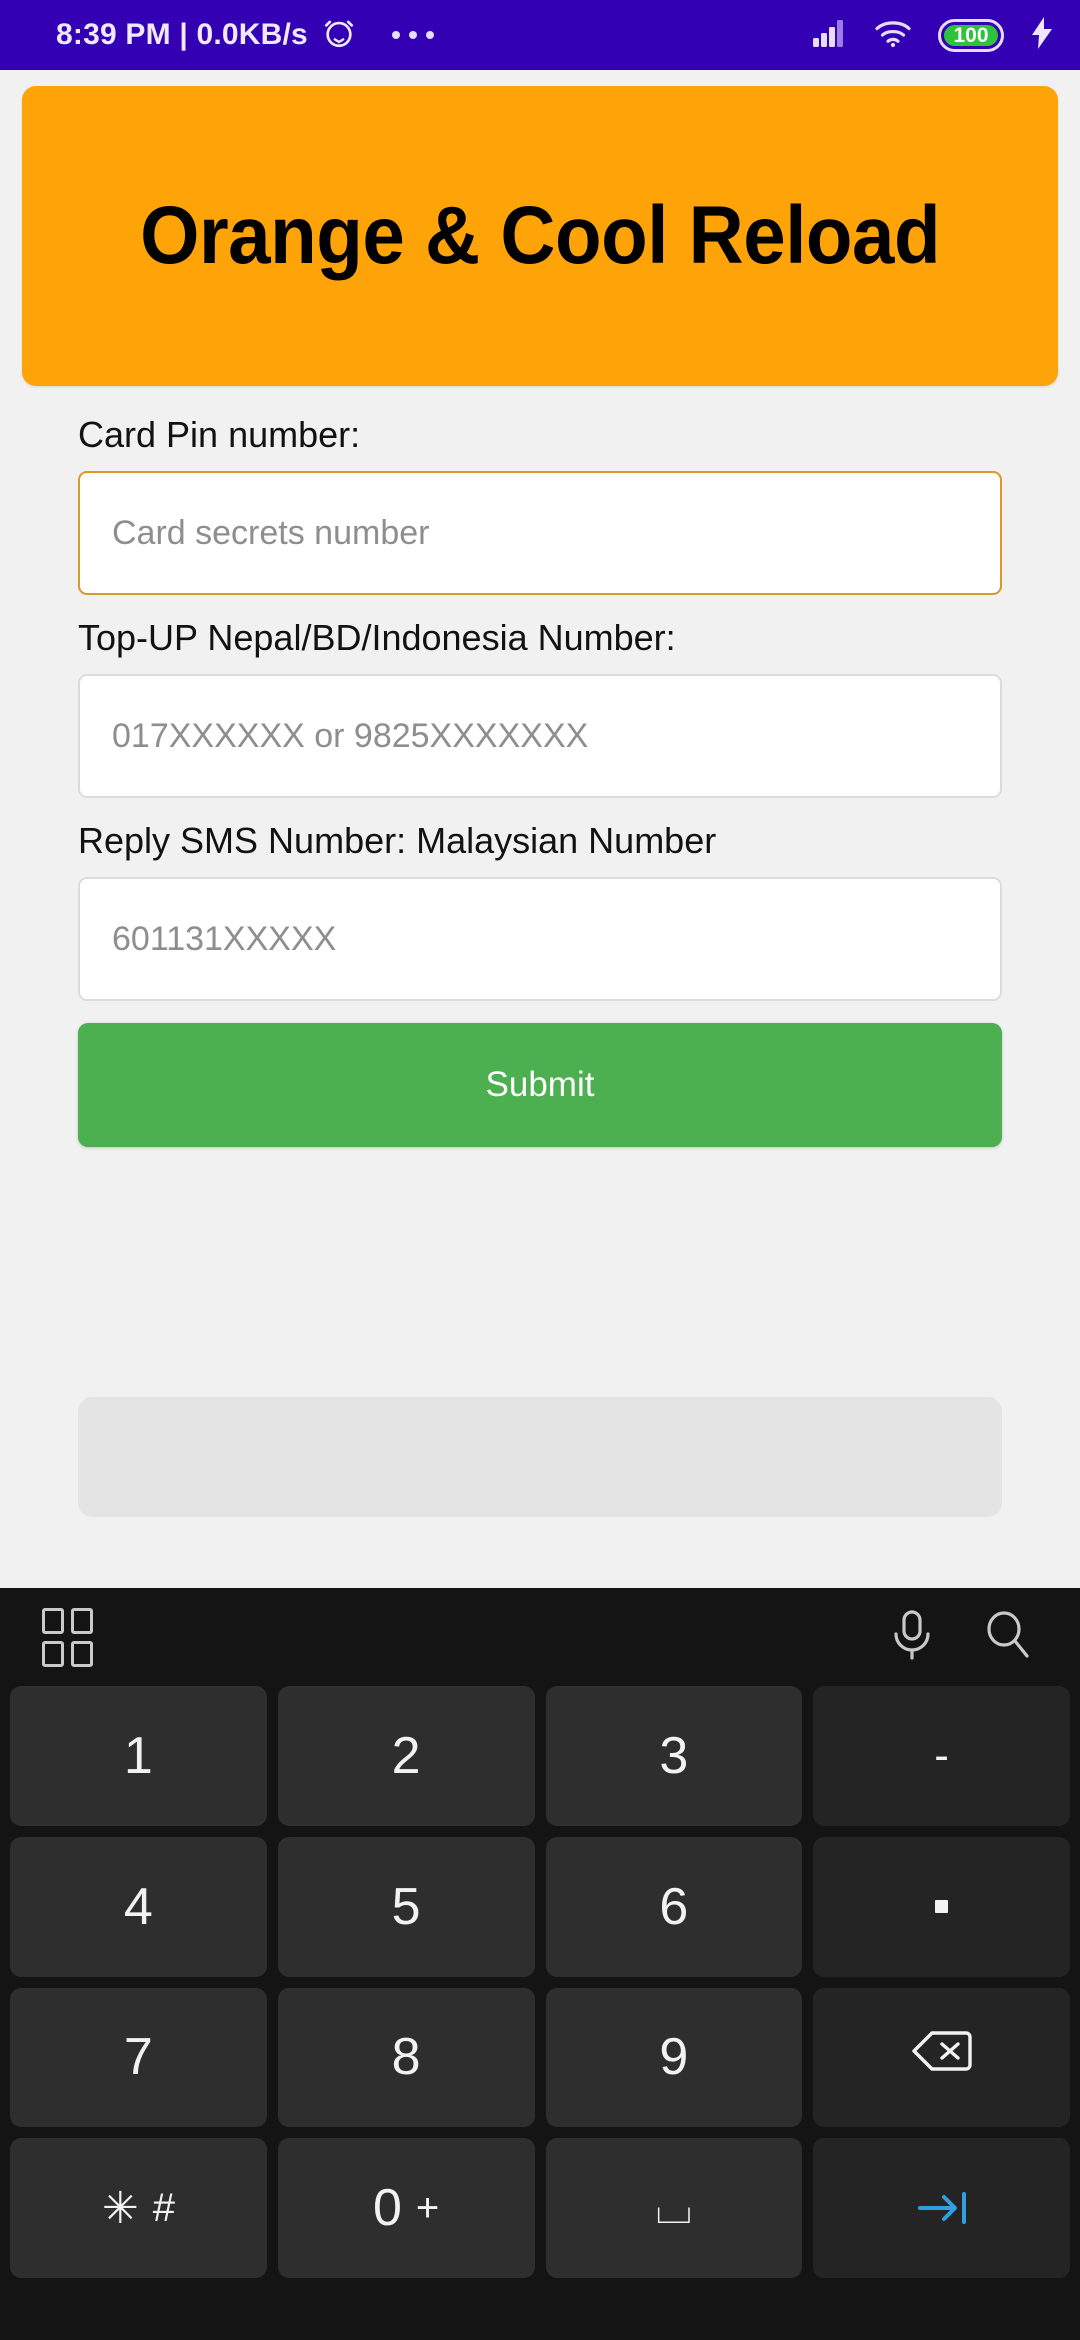 The width and height of the screenshot is (1080, 2340). I want to click on key-6: 6, so click(674, 1906).